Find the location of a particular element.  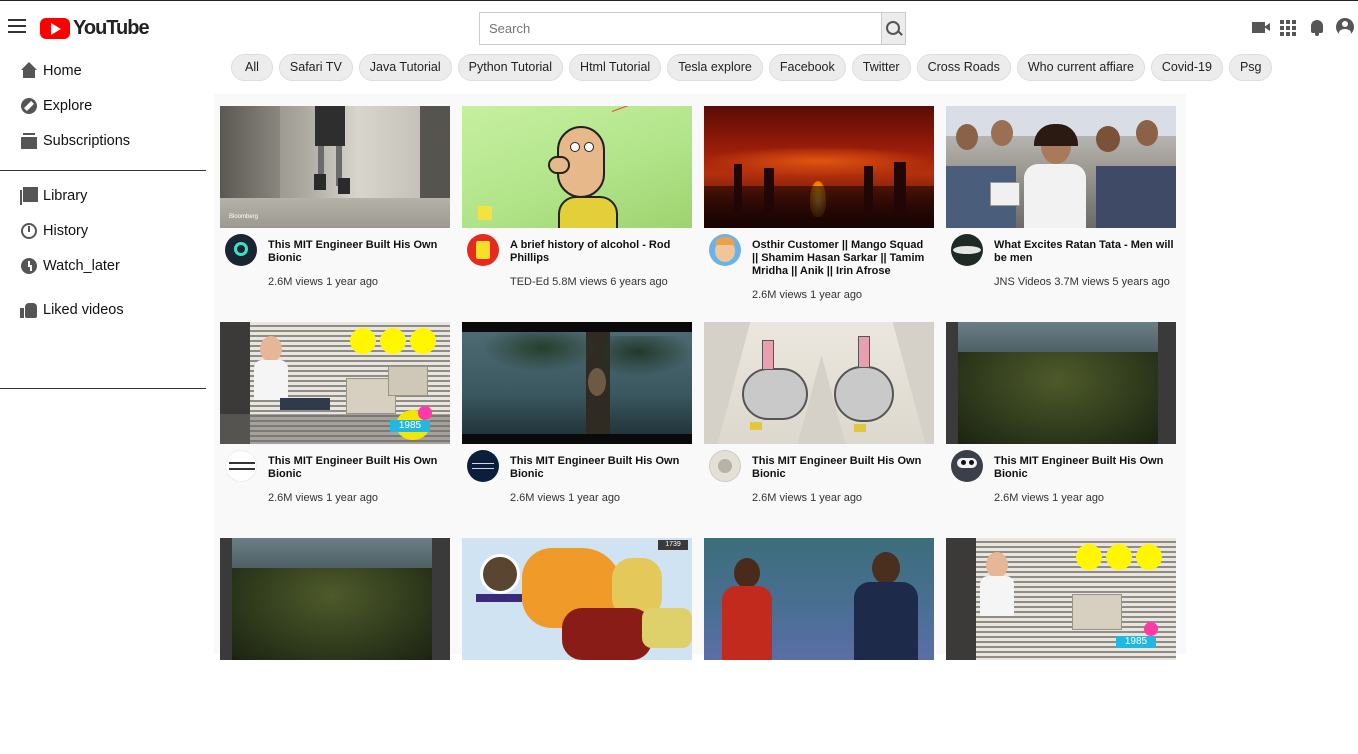

sidebar-item-label: Home is located at coordinates (62, 70).